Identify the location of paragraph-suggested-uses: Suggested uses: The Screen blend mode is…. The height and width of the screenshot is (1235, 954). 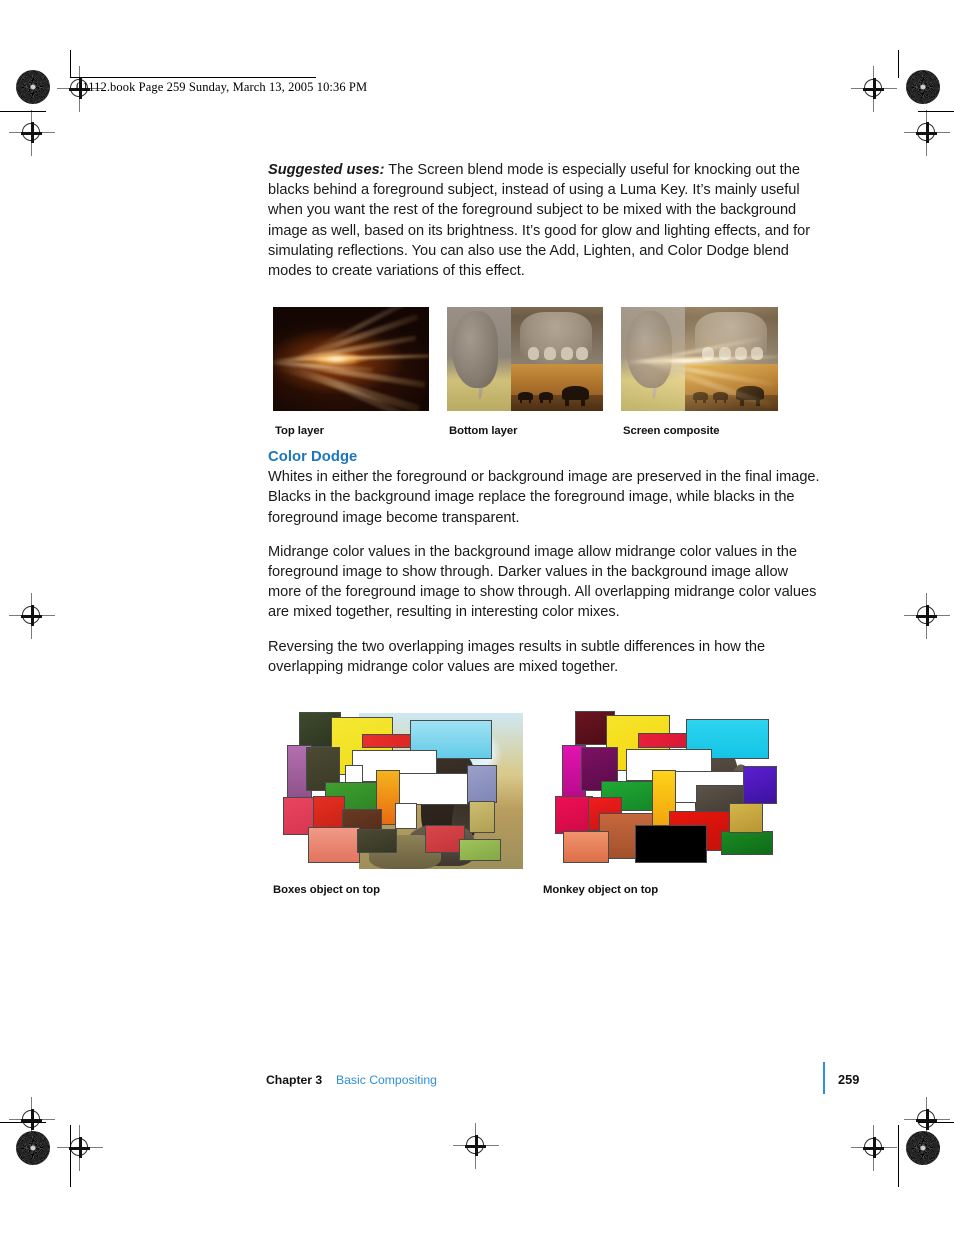
(546, 220).